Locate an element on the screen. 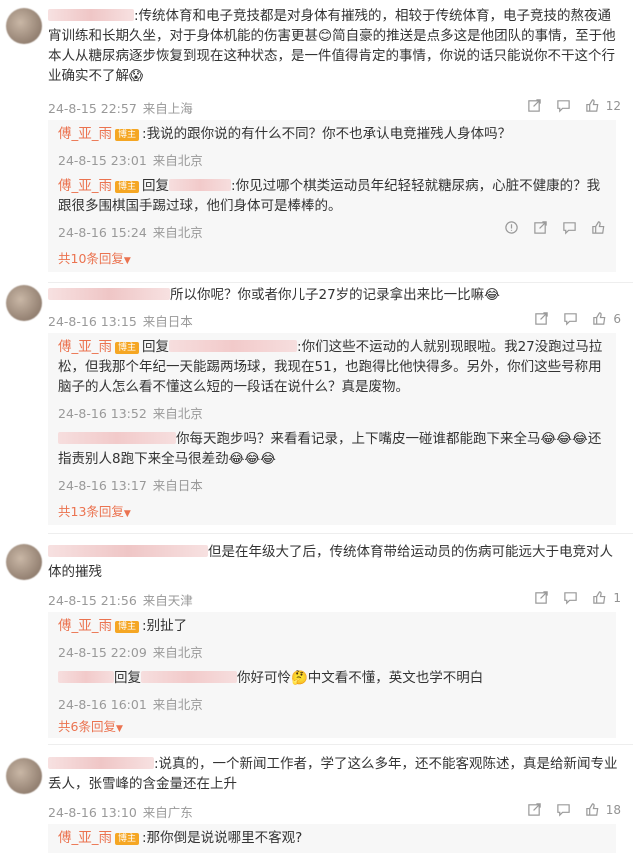 Image resolution: width=633 pixels, height=853 pixels. reply-text: 你好可怜🤔中文看不懂，英文也学不明白 is located at coordinates (360, 678).